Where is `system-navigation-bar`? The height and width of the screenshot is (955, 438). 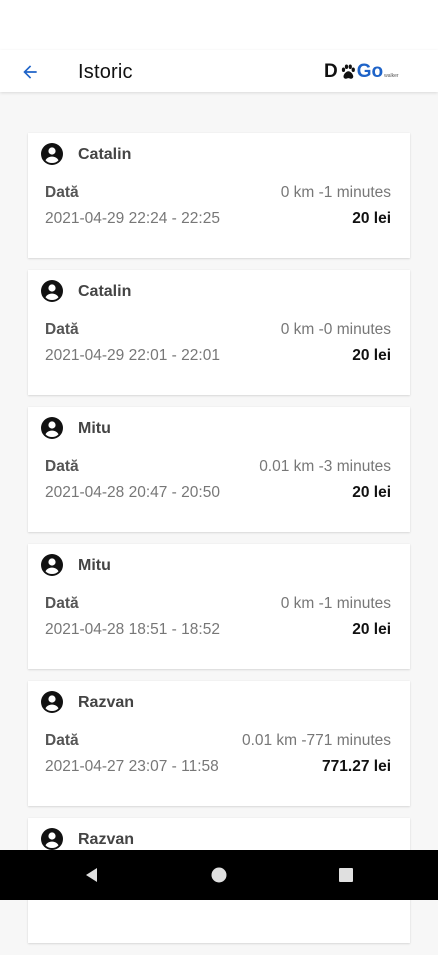
system-navigation-bar is located at coordinates (219, 875).